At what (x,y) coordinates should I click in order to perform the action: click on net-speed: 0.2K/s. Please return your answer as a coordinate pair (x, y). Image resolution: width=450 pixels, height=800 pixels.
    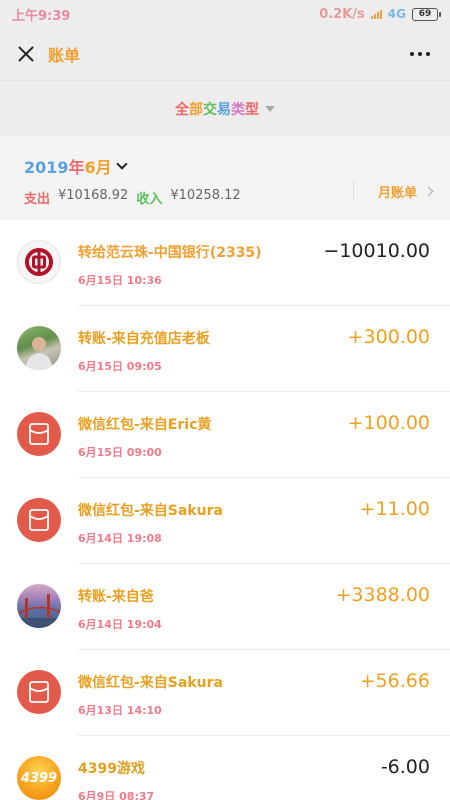
    Looking at the image, I should click on (342, 14).